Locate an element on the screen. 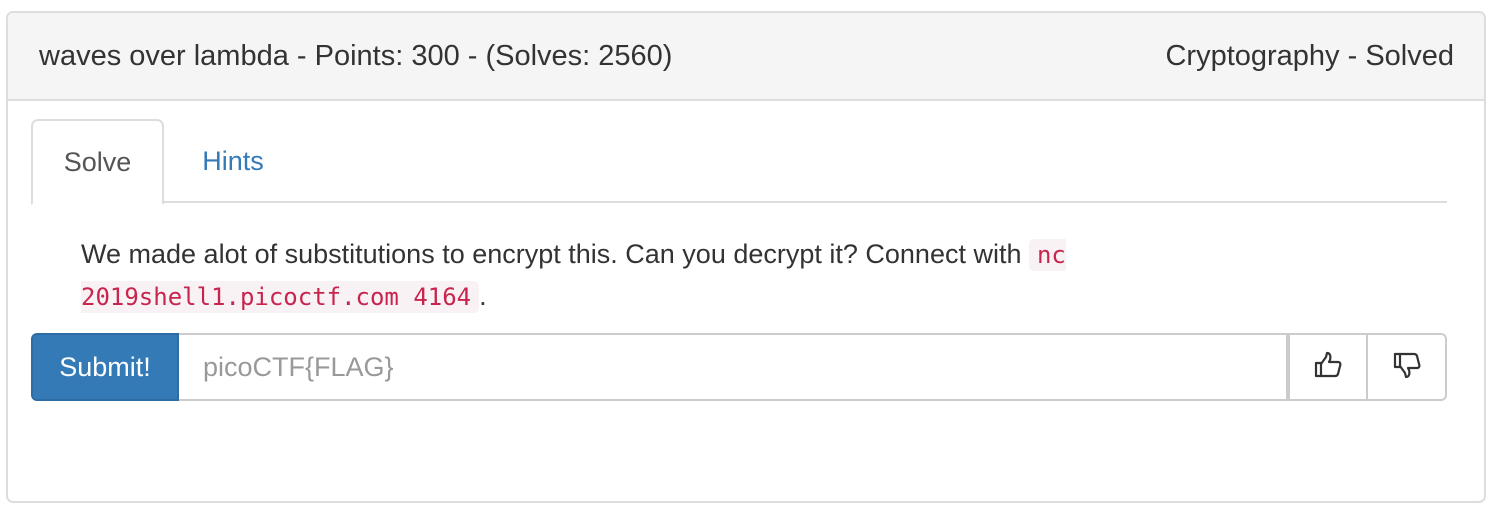  flag-input is located at coordinates (733, 367).